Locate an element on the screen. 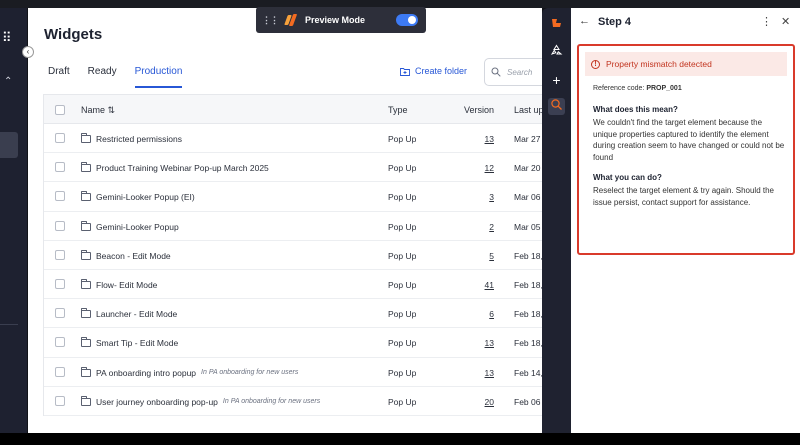 The width and height of the screenshot is (800, 445). widget-name: Gemini-Looker Popup (EI) is located at coordinates (145, 197).